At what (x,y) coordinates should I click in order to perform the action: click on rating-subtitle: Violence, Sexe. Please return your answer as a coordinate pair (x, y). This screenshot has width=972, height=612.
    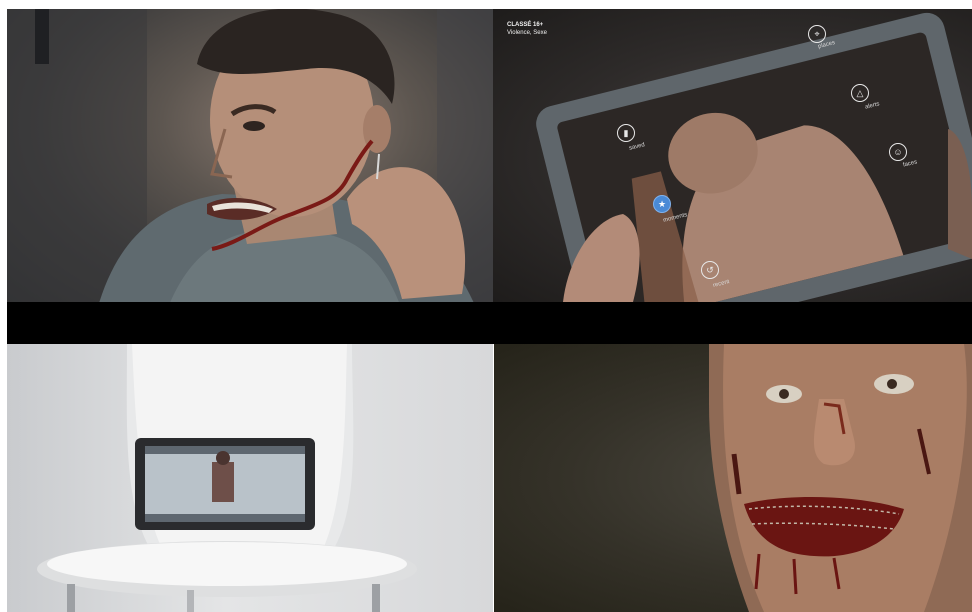
    Looking at the image, I should click on (527, 33).